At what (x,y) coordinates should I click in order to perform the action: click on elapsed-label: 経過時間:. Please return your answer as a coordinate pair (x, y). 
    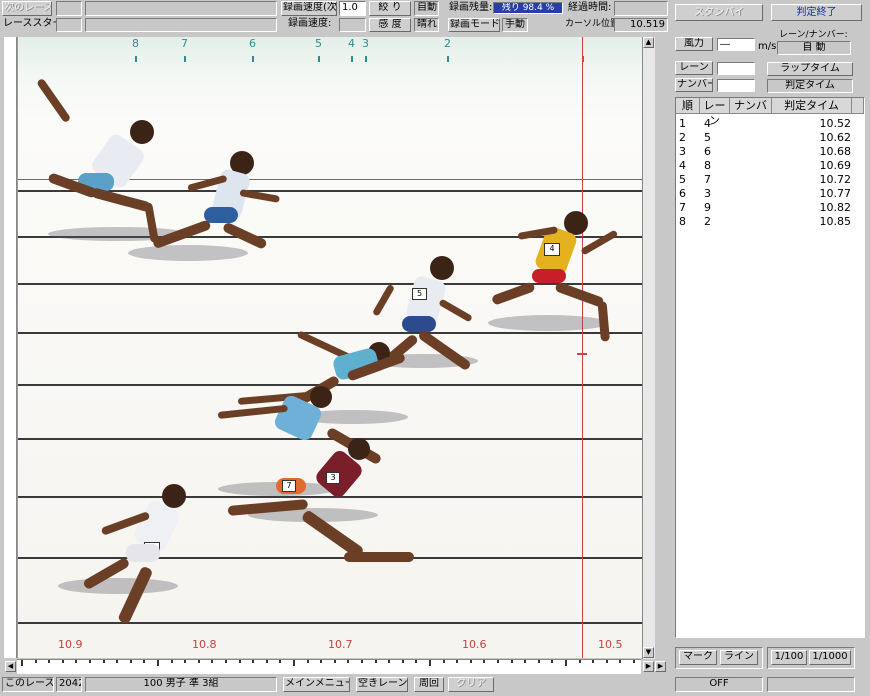
    Looking at the image, I should click on (590, 7).